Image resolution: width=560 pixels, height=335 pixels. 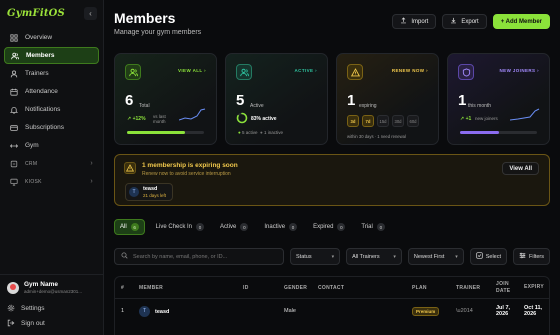 I want to click on sidebar-item-overview: Overview, so click(x=51, y=37).